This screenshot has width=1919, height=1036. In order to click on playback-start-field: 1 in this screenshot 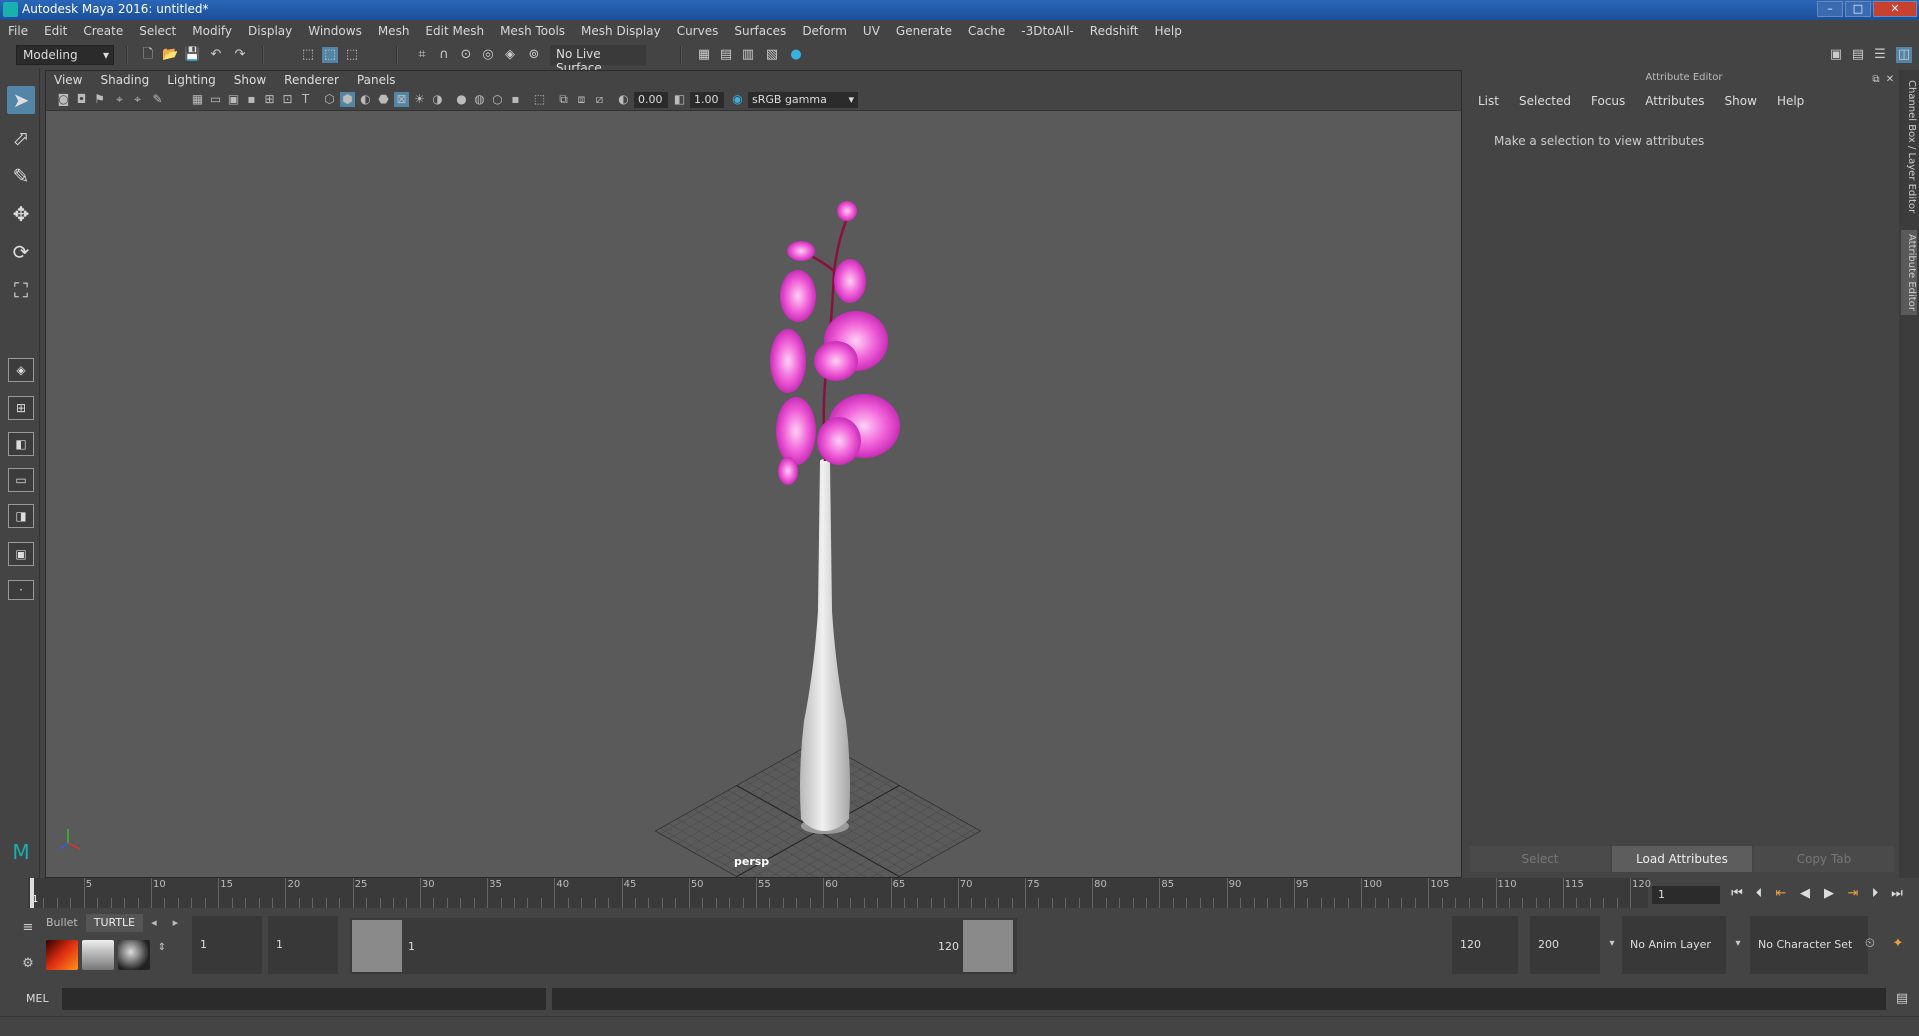, I will do `click(303, 945)`.